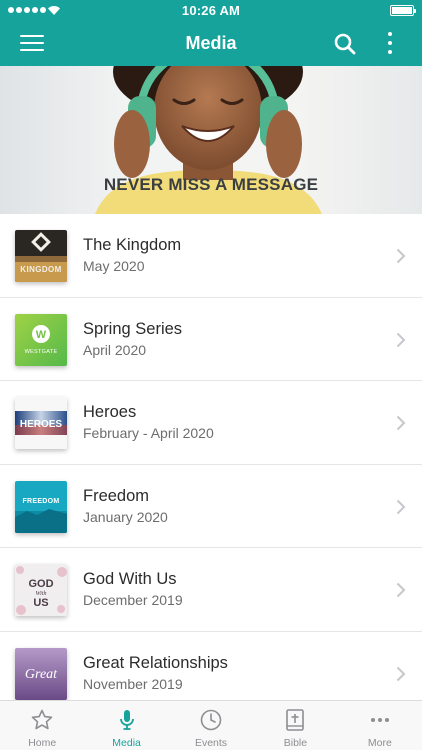 This screenshot has height=750, width=422. I want to click on series-thumbnail: FREEDOM, so click(41, 506).